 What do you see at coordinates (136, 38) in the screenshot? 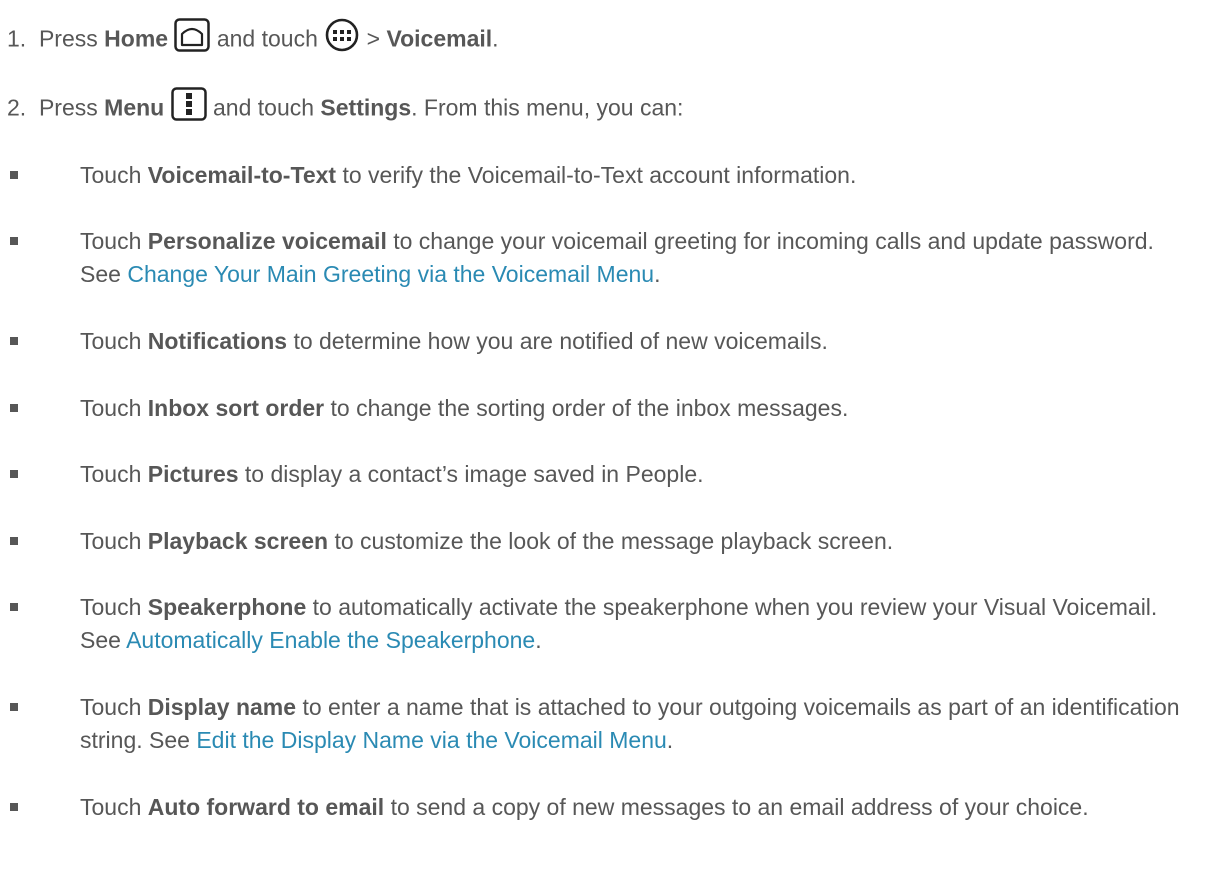
I see `home-label: Home` at bounding box center [136, 38].